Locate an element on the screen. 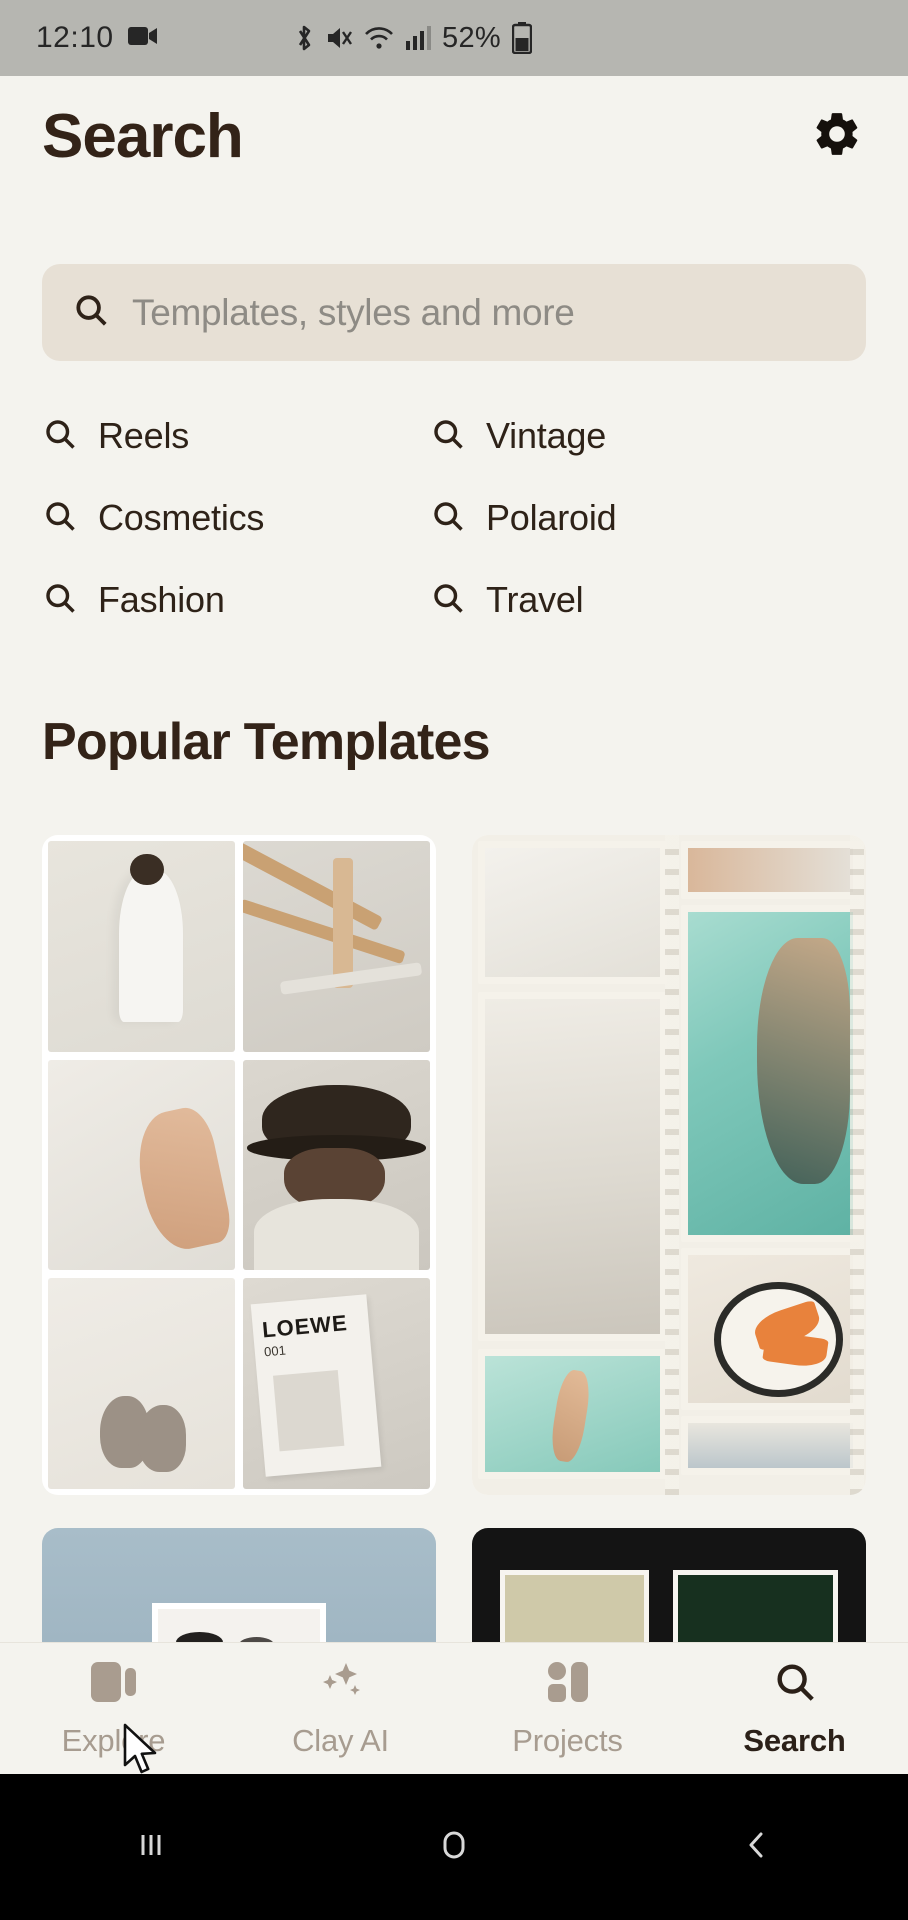 The width and height of the screenshot is (908, 1920). photo-swimmer is located at coordinates (770, 1074).